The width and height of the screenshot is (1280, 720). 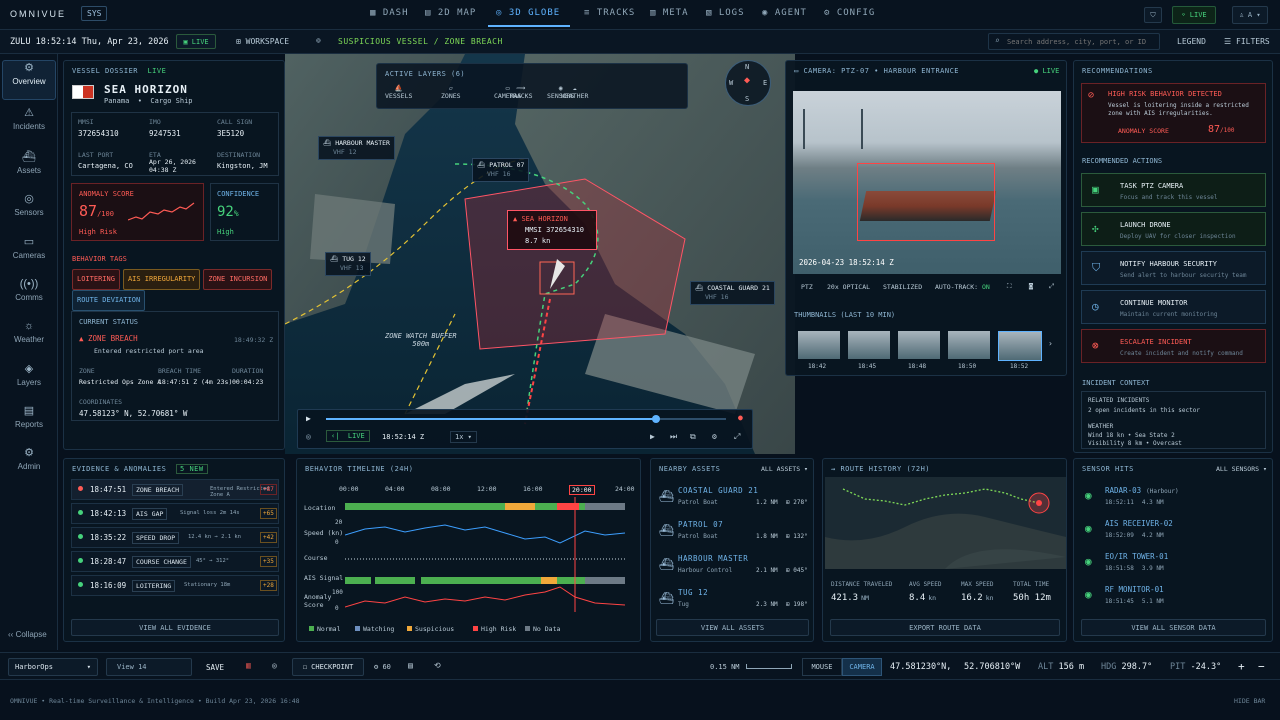 I want to click on play-button-icon: ▶, so click(x=652, y=436).